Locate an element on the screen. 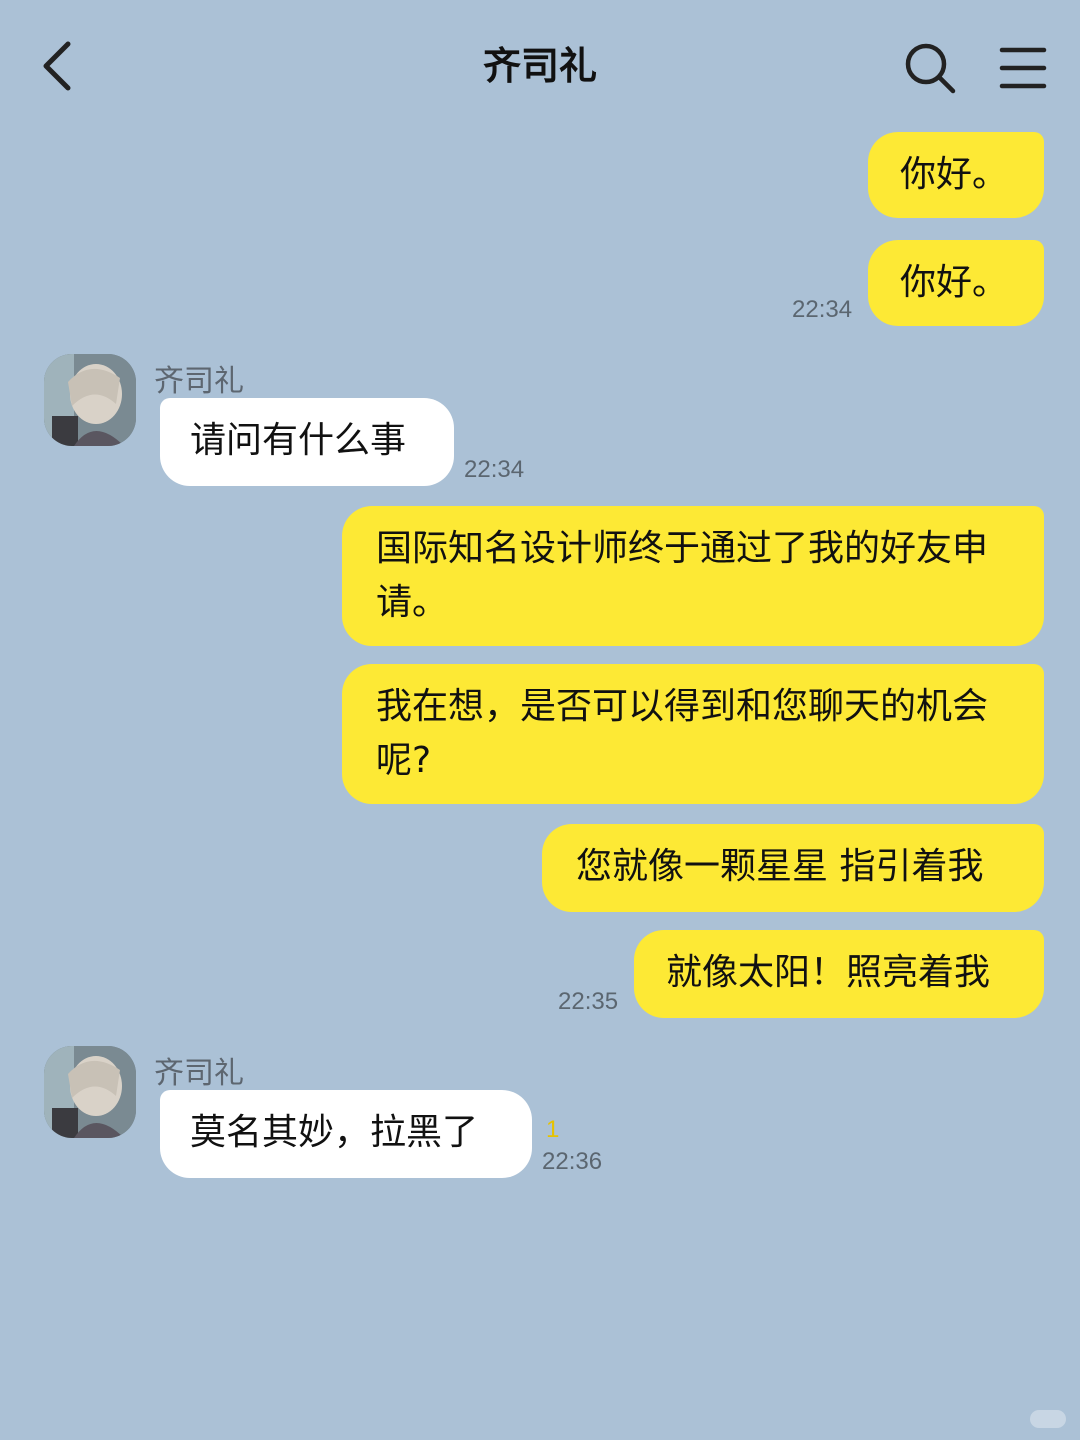  message-timestamp: 22:35 is located at coordinates (588, 1001).